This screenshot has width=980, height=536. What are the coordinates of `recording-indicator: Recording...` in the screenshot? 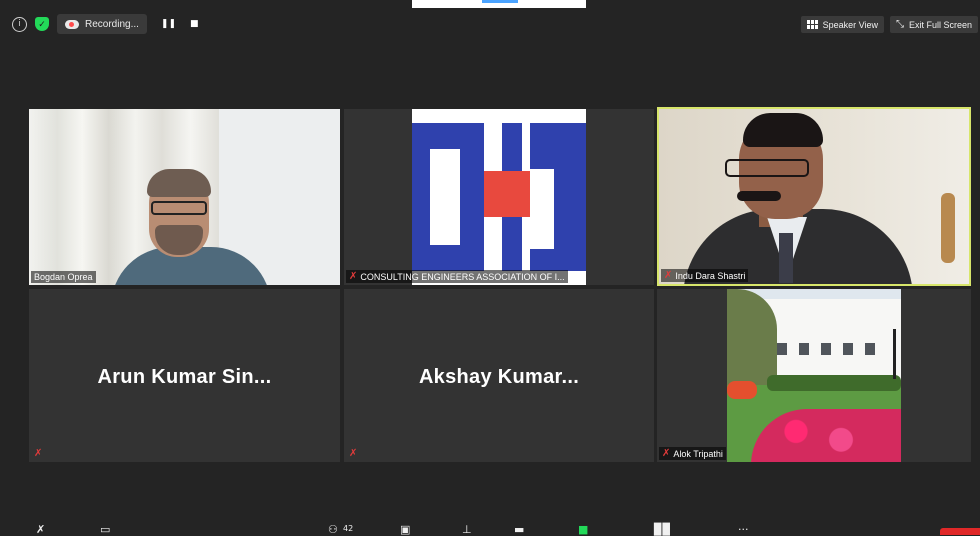 It's located at (102, 24).